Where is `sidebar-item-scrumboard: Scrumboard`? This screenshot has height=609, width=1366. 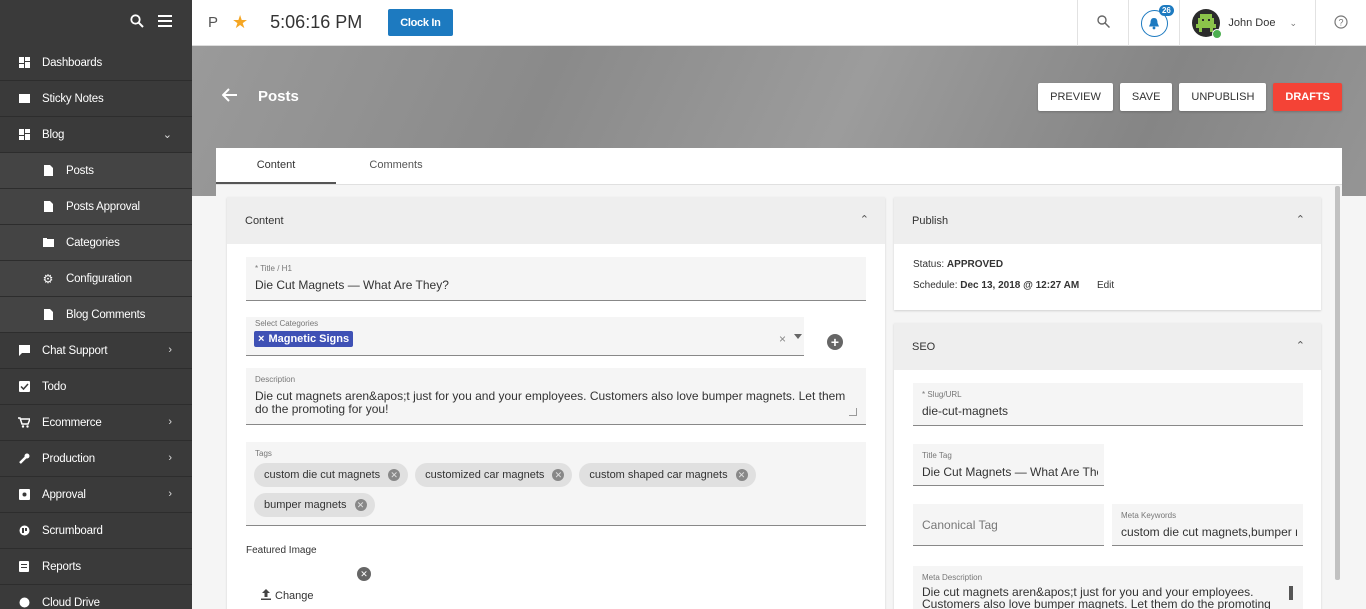
sidebar-item-scrumboard: Scrumboard is located at coordinates (96, 531).